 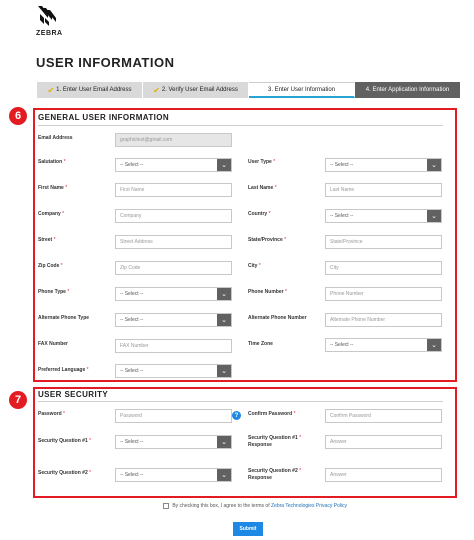 What do you see at coordinates (383, 442) in the screenshot?
I see `security-q1-answer-input: Answer` at bounding box center [383, 442].